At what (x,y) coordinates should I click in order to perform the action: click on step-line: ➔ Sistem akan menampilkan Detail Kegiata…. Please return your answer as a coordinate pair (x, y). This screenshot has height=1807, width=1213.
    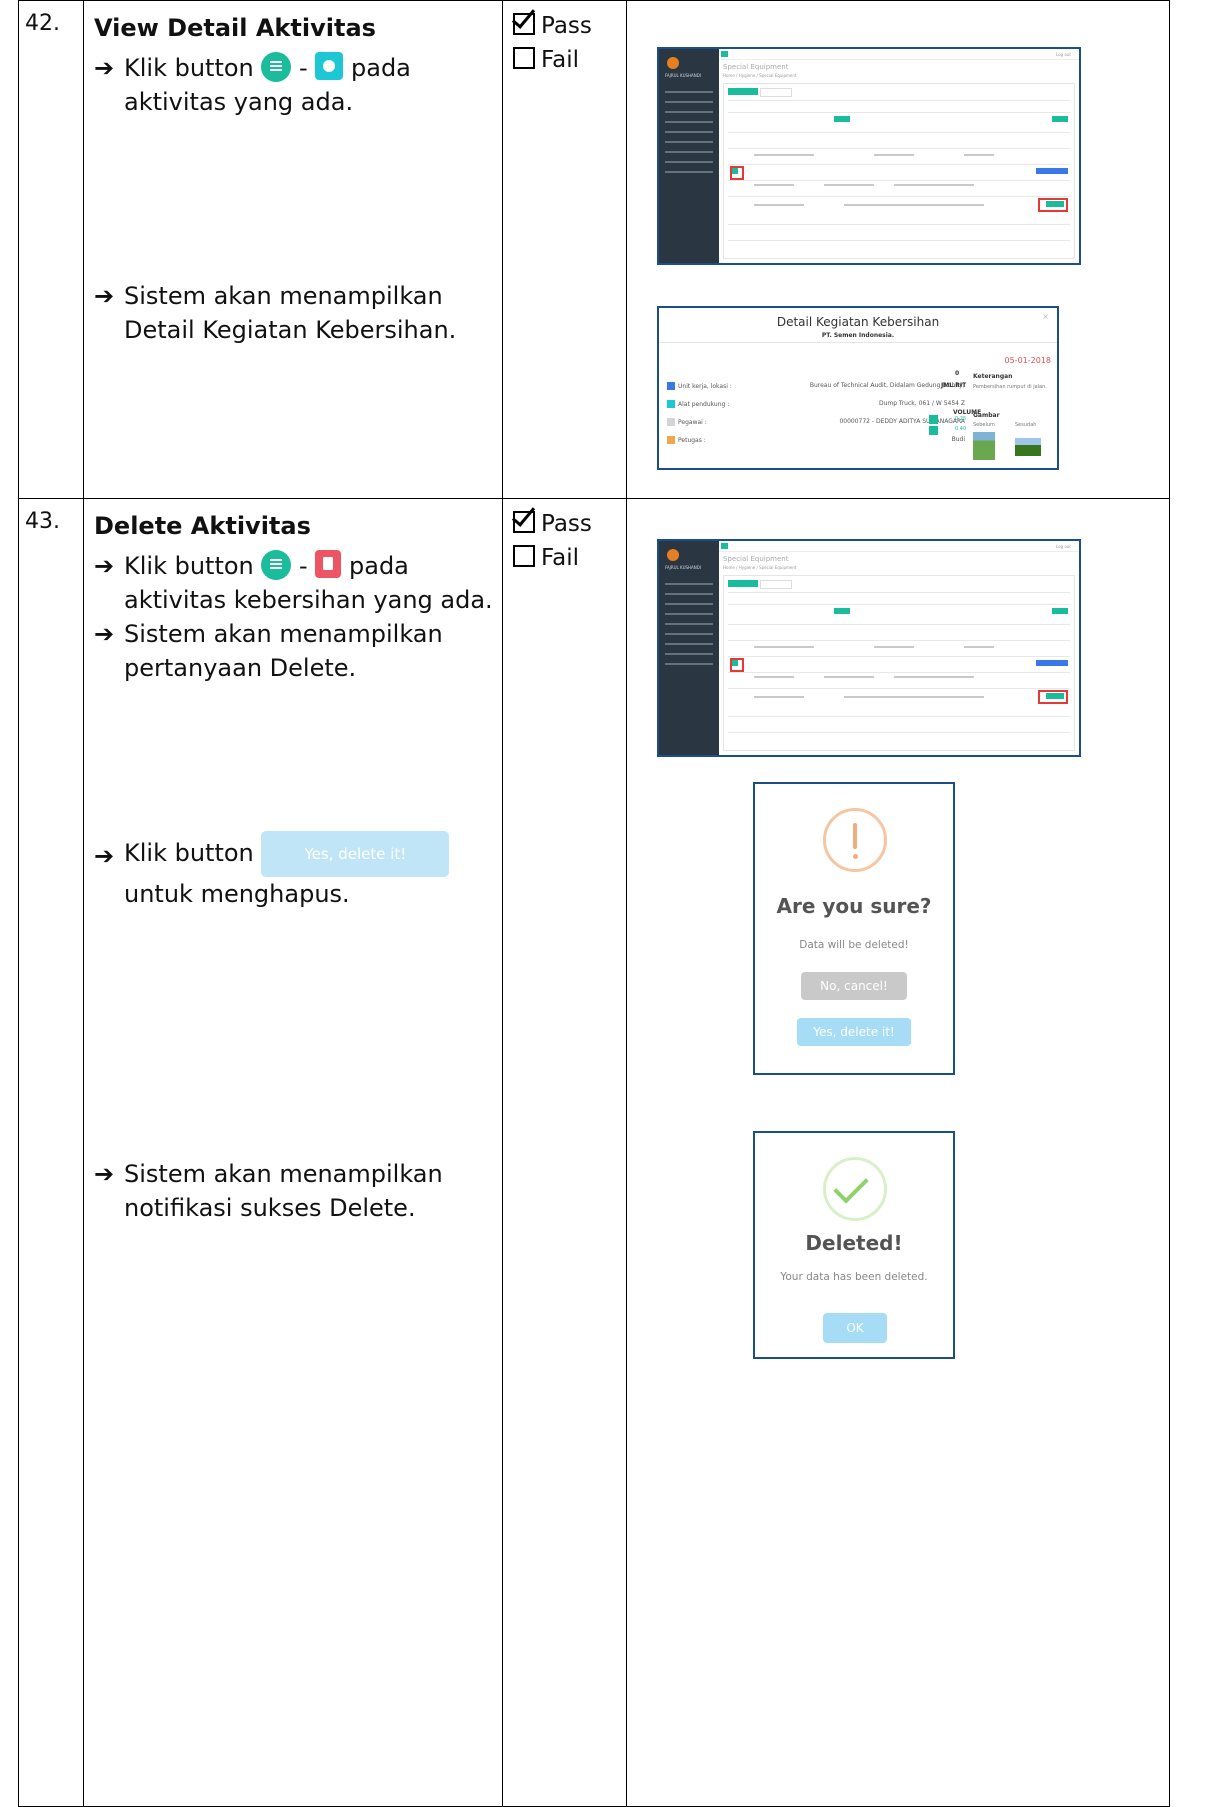
    Looking at the image, I should click on (298, 313).